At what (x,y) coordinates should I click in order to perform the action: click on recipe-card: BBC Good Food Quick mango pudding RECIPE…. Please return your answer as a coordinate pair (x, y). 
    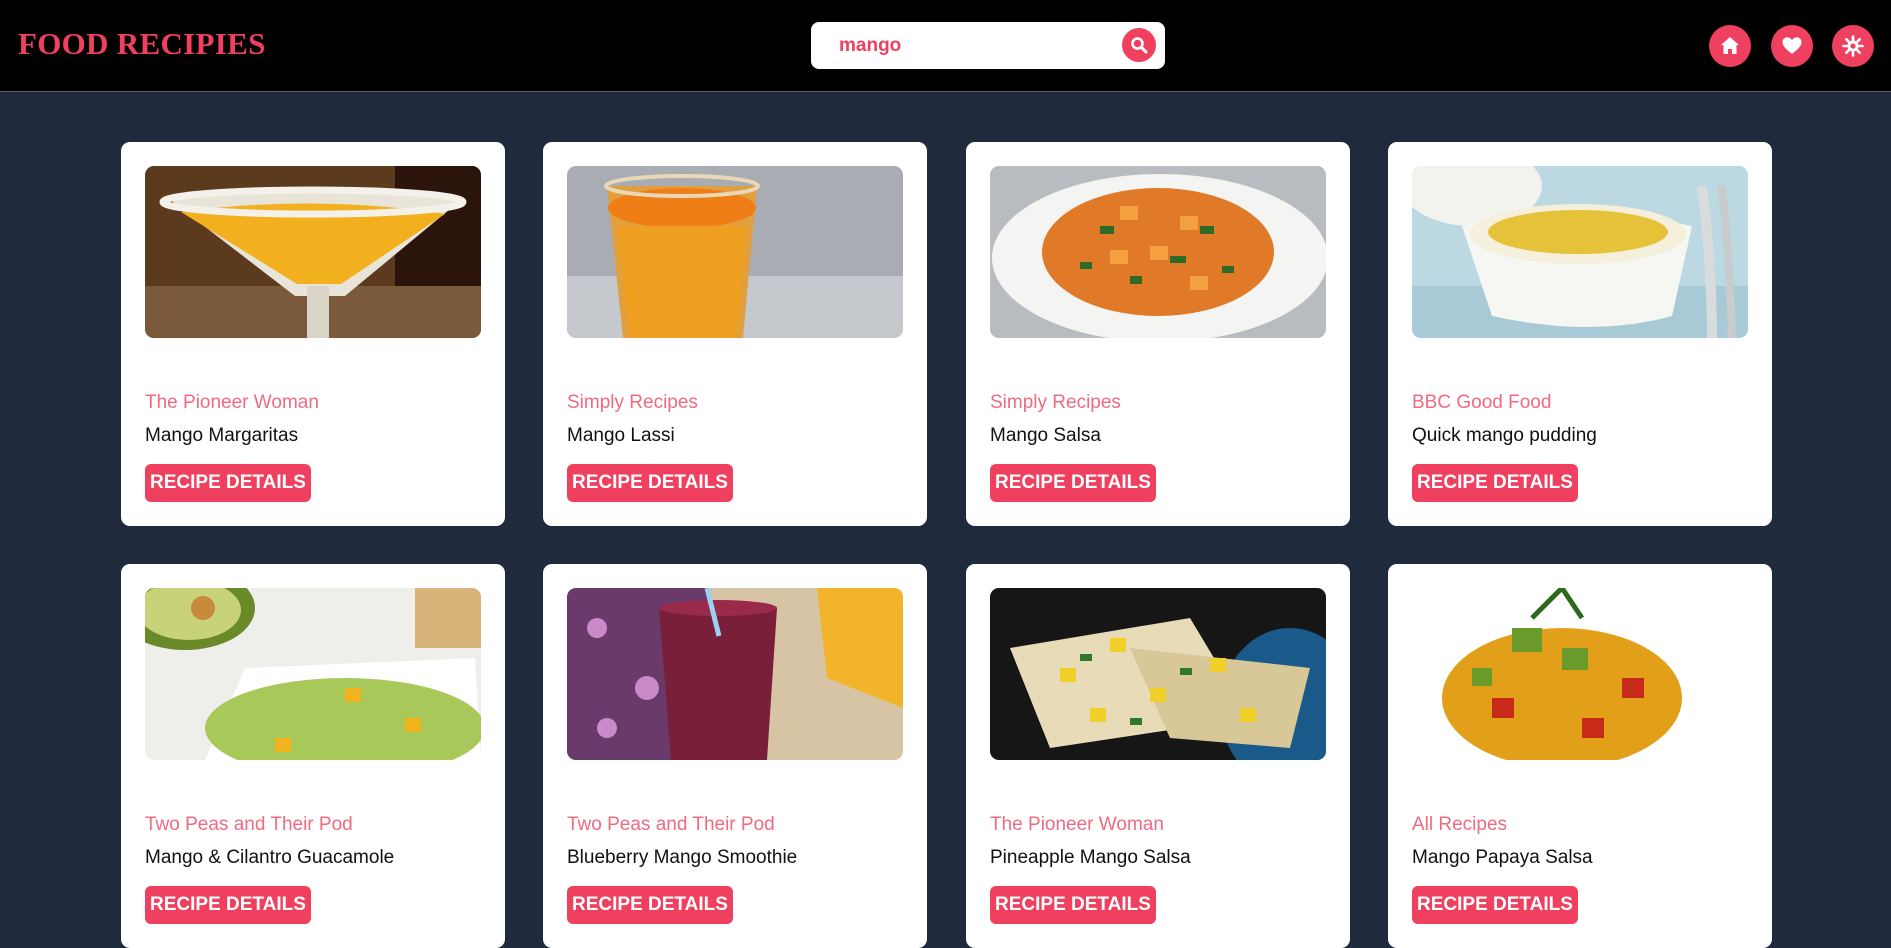
    Looking at the image, I should click on (1580, 334).